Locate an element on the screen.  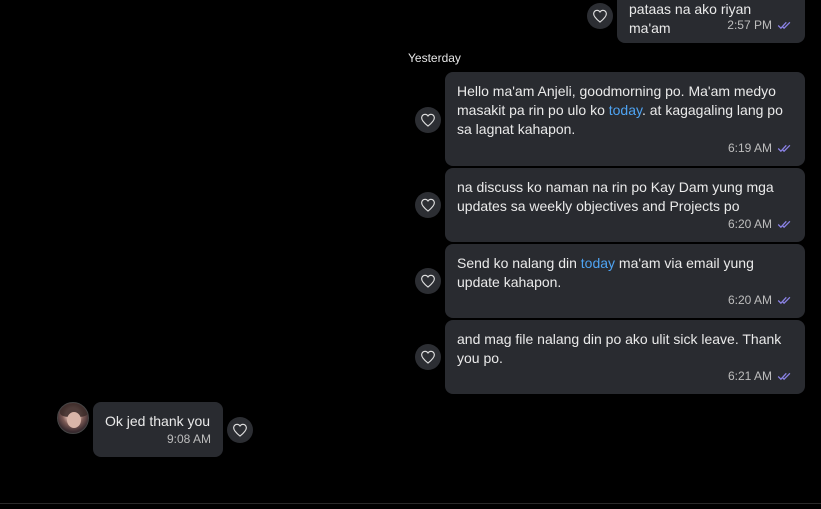
message-text: Ok jed thank you is located at coordinates (158, 421).